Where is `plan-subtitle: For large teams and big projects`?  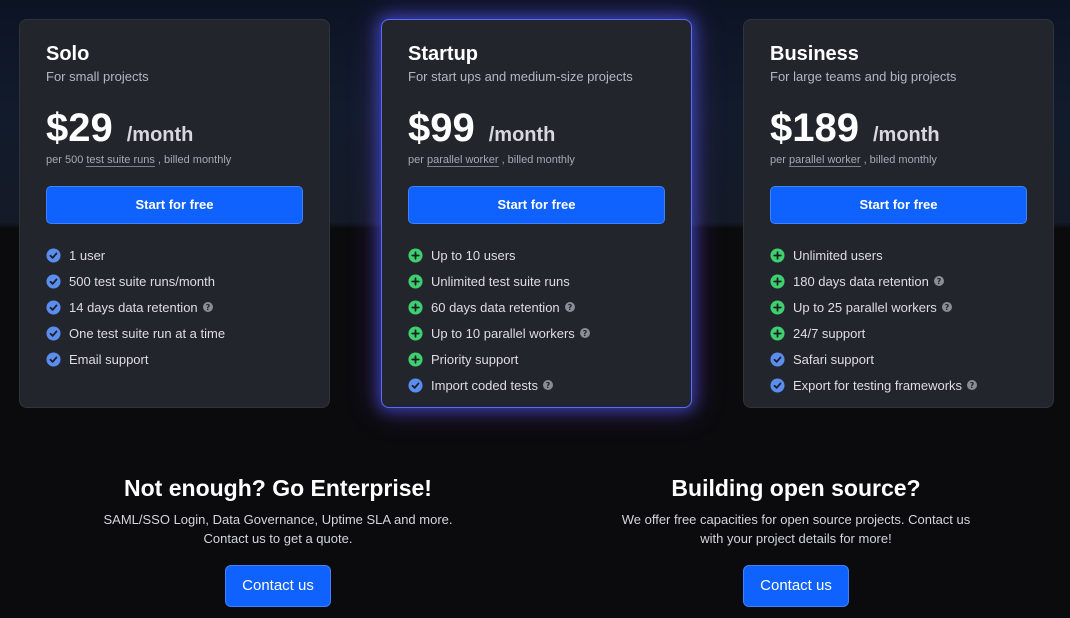
plan-subtitle: For large teams and big projects is located at coordinates (863, 76).